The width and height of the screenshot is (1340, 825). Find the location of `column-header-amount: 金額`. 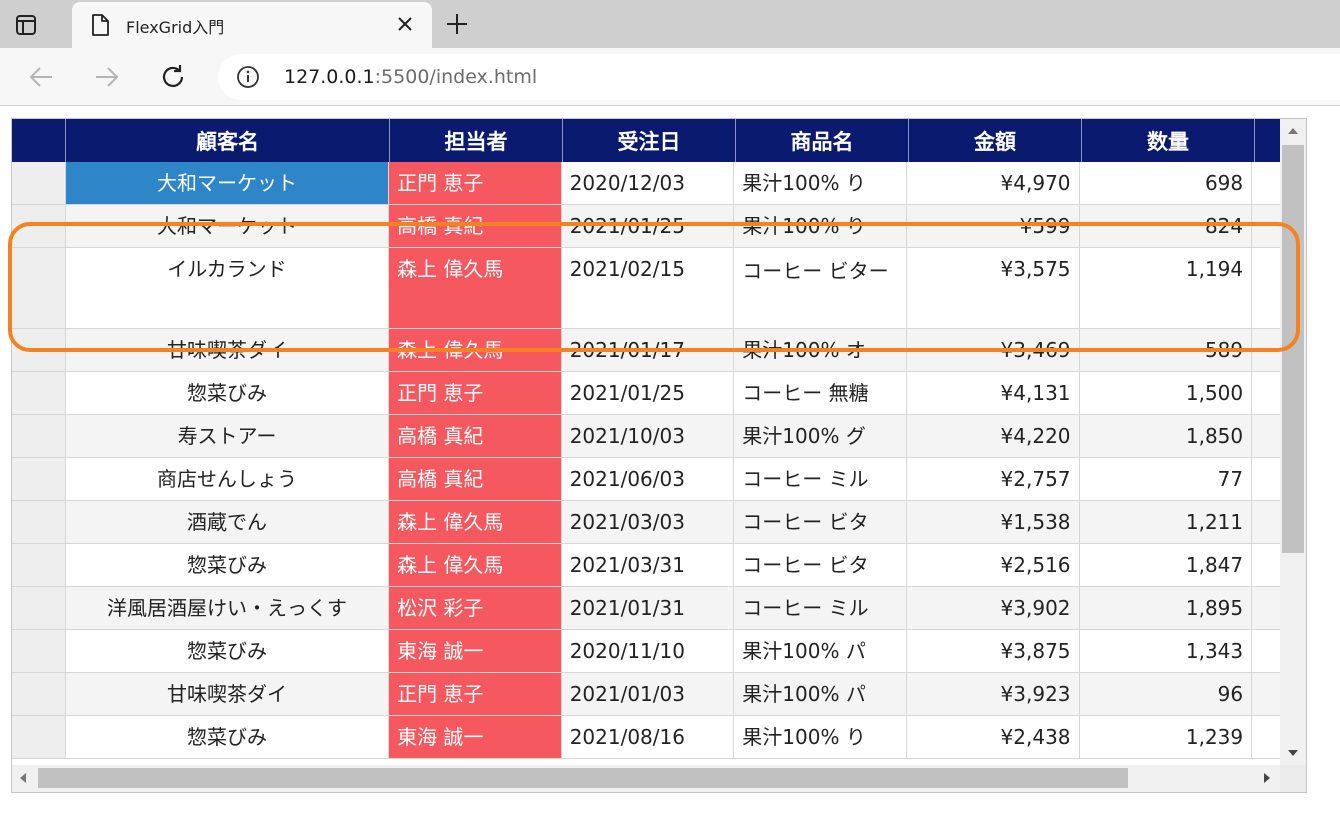

column-header-amount: 金額 is located at coordinates (995, 140).